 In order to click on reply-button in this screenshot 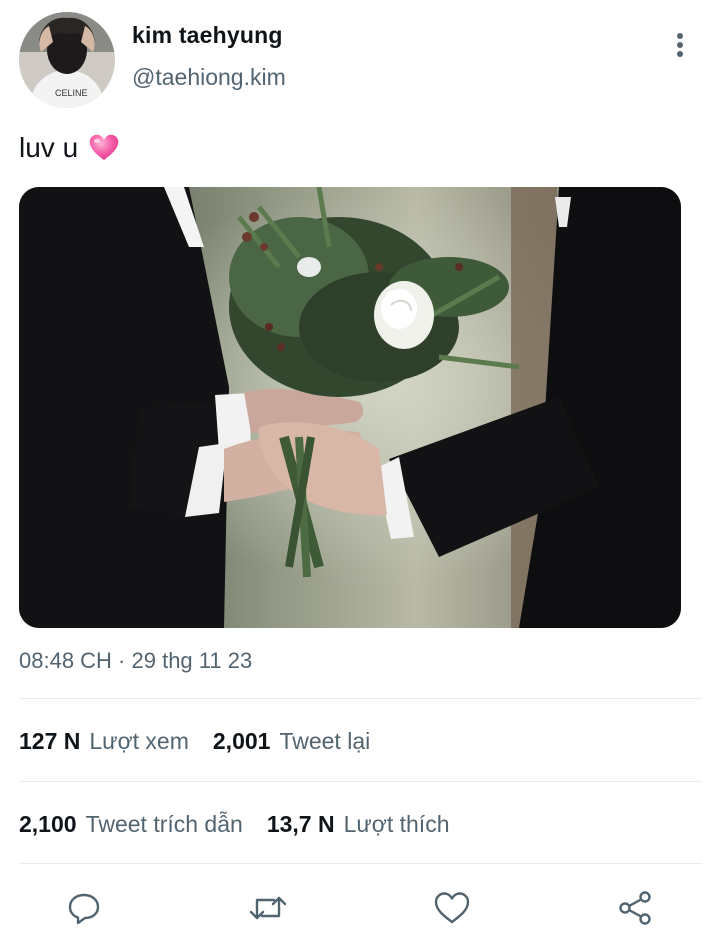, I will do `click(84, 908)`.